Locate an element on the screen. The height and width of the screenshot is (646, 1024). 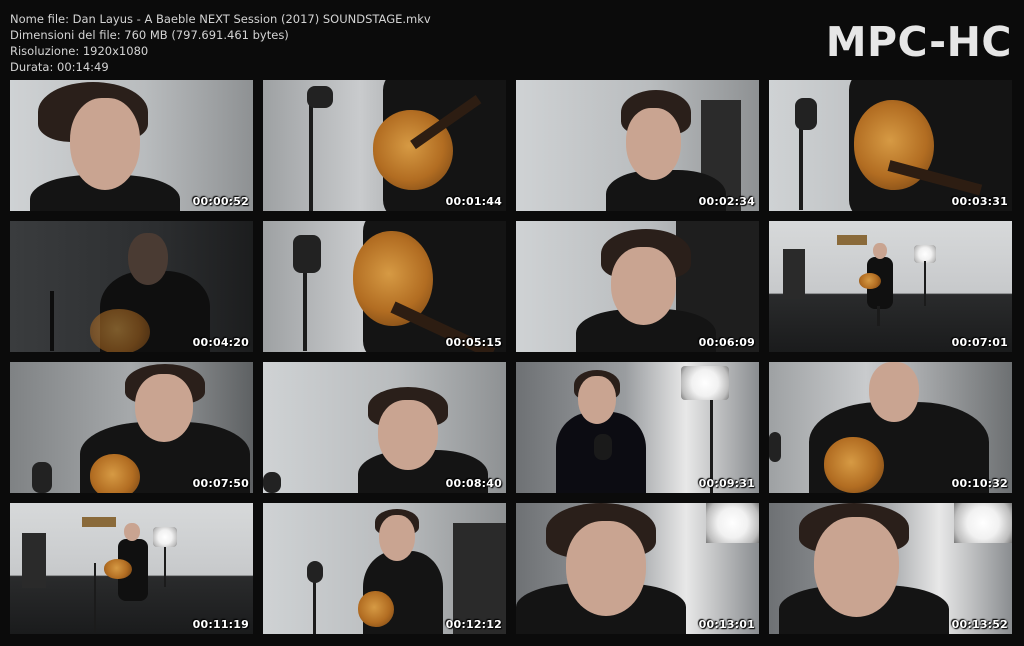
mpc-hc-logo: MPC-HC is located at coordinates (918, 42).